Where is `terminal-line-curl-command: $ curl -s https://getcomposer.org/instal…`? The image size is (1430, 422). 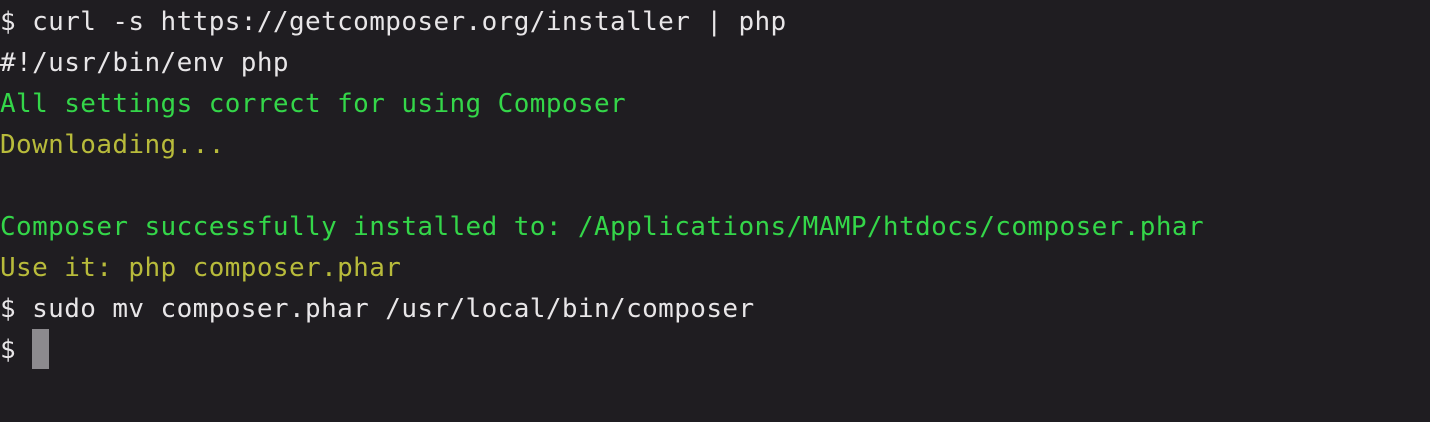 terminal-line-curl-command: $ curl -s https://getcomposer.org/instal… is located at coordinates (393, 22).